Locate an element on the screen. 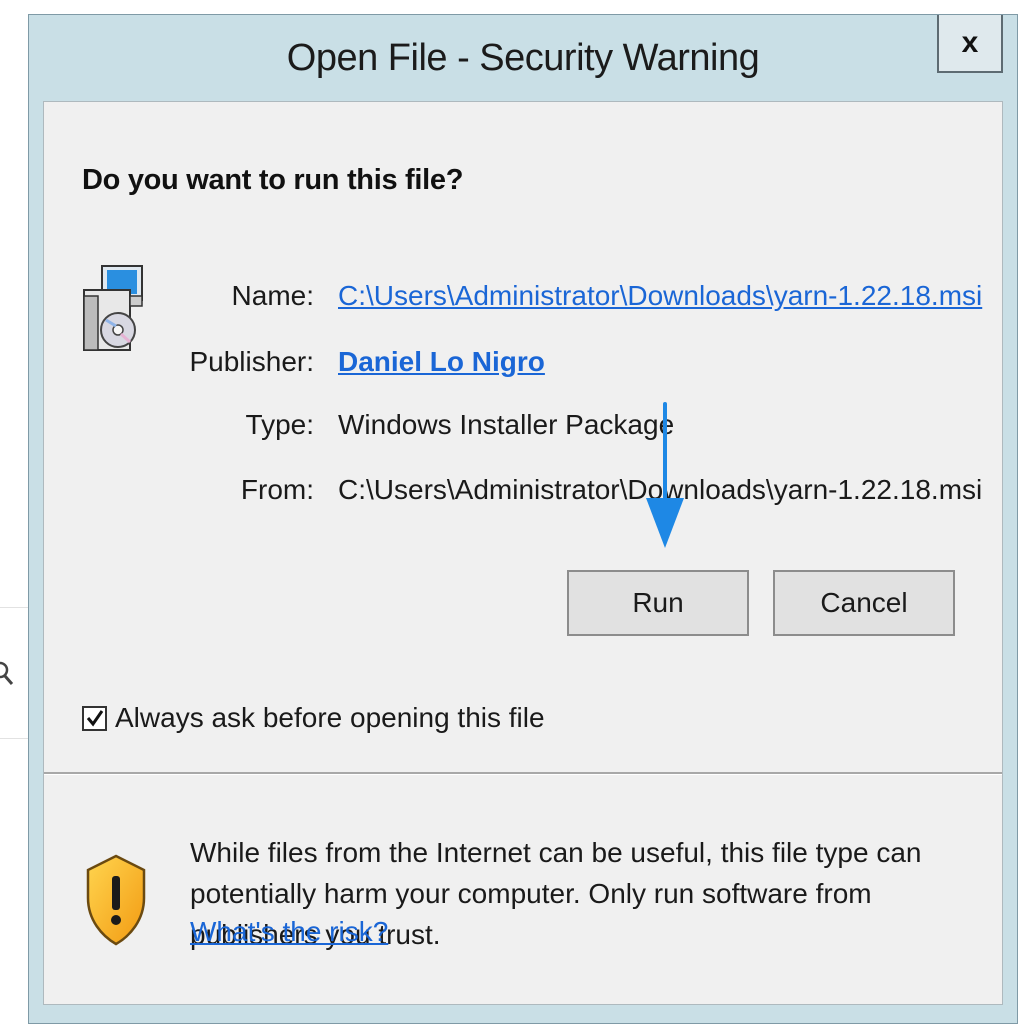 This screenshot has width=1024, height=1024. publisher-link: Daniel Lo Nigro is located at coordinates (441, 361).